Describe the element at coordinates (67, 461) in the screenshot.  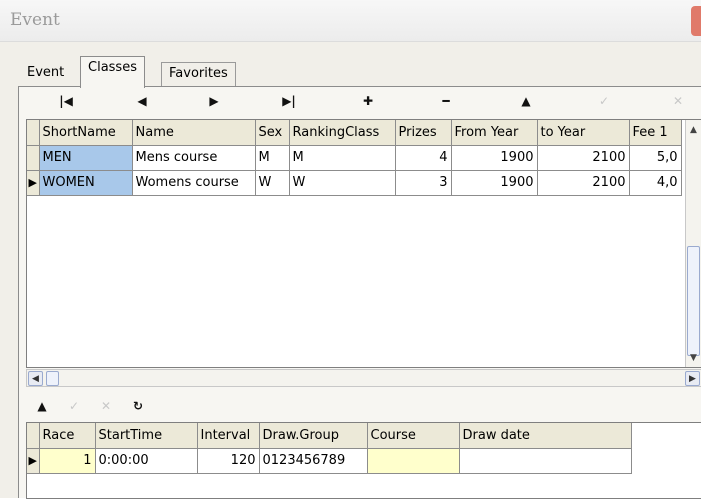
I see `cell-race: 1` at that location.